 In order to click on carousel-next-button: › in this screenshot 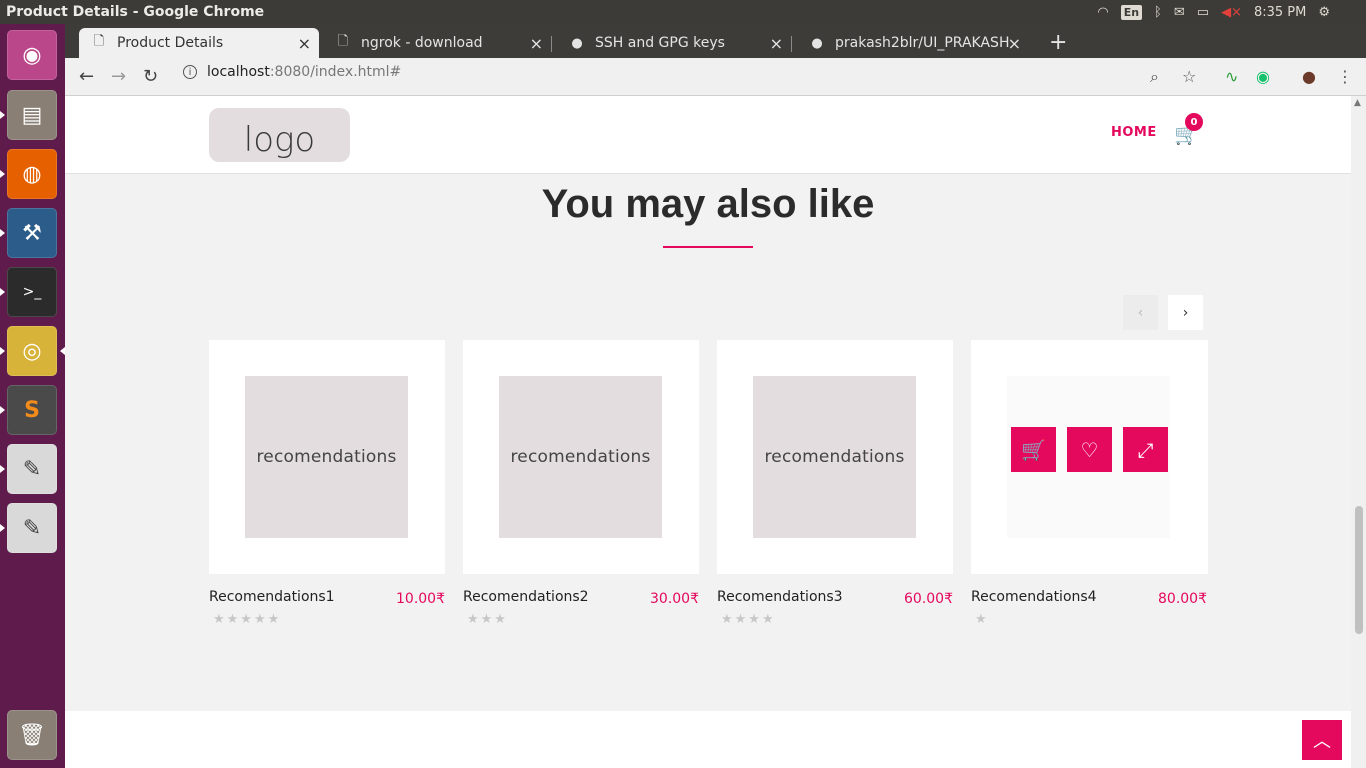, I will do `click(1185, 312)`.